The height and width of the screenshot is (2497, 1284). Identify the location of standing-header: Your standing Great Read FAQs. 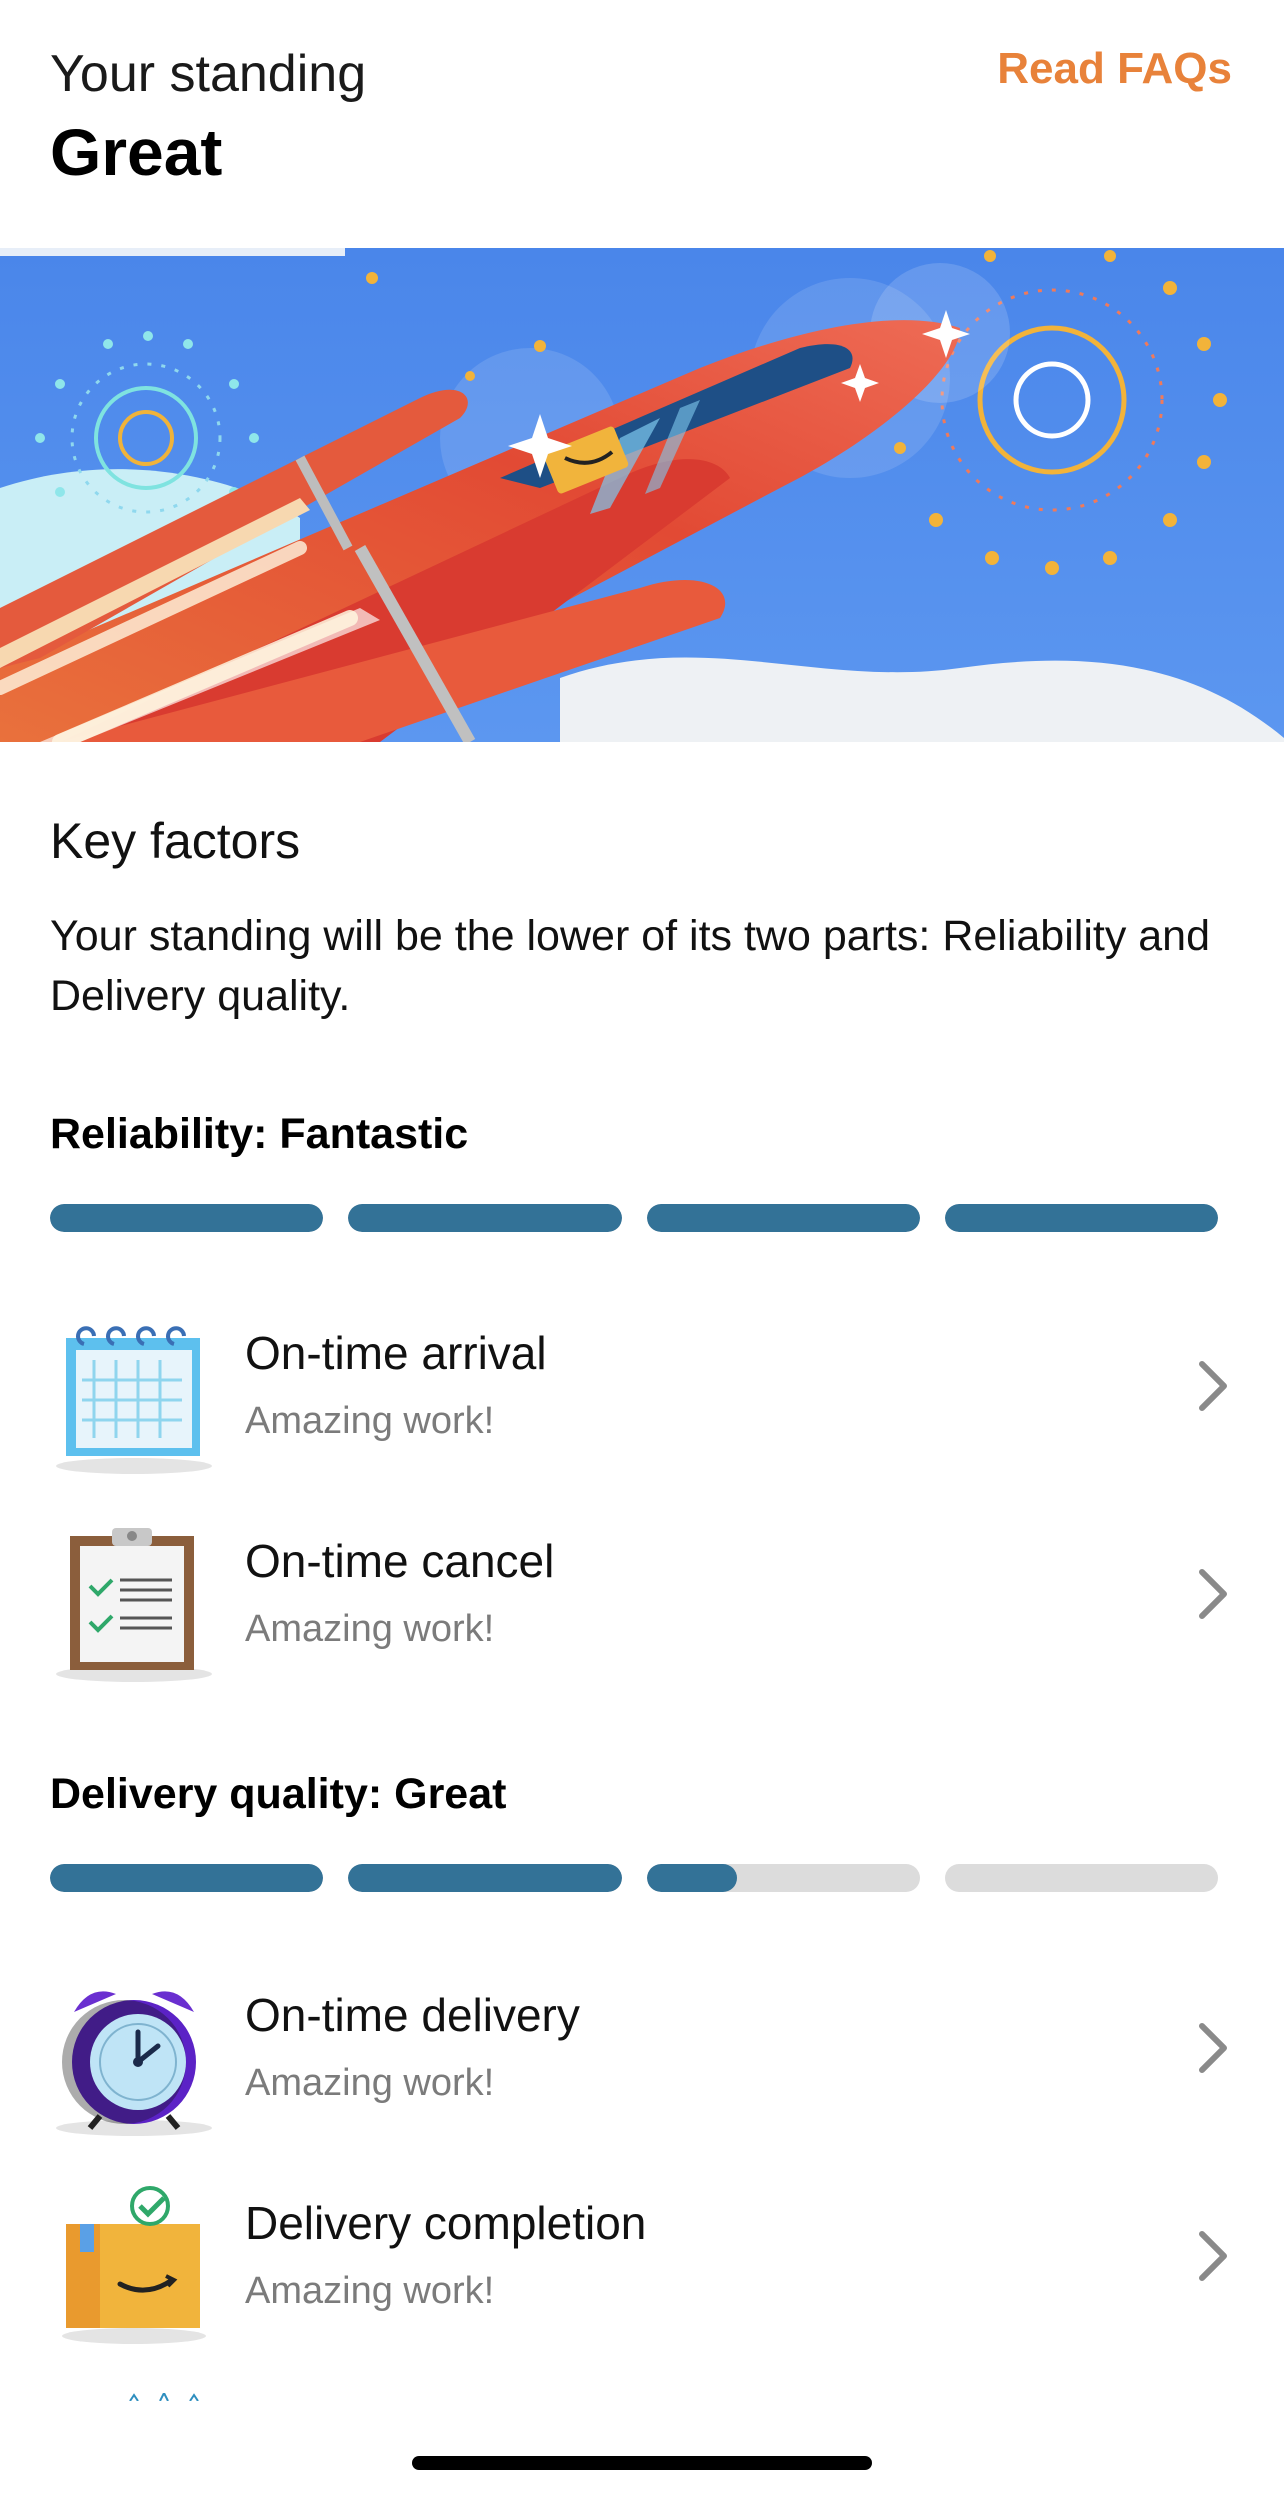
(642, 124).